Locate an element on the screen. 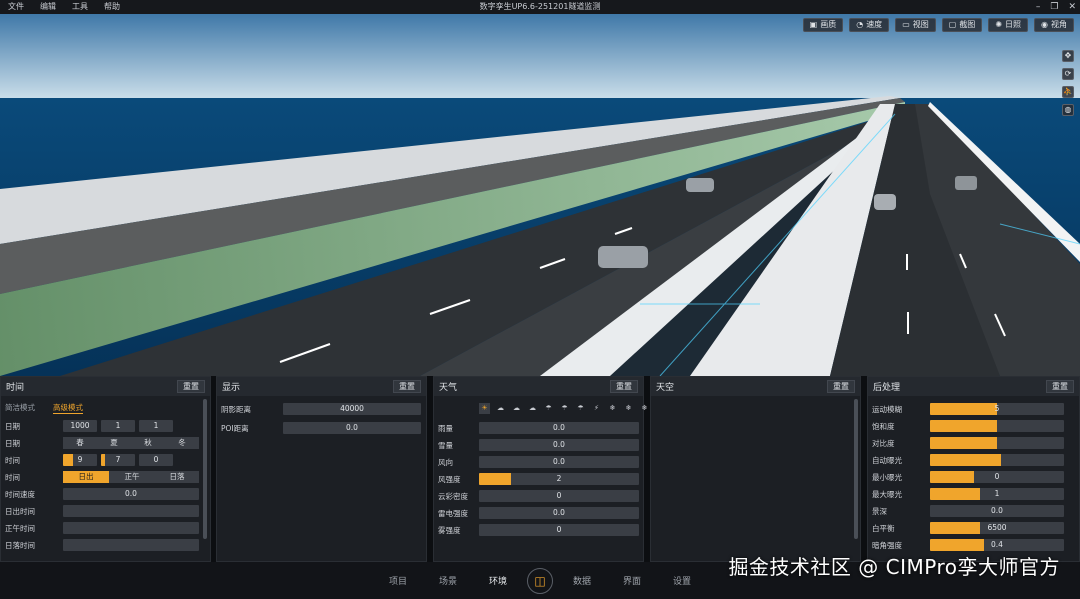 This screenshot has height=599, width=1080. shadow-distance-field: 40000 is located at coordinates (352, 409).